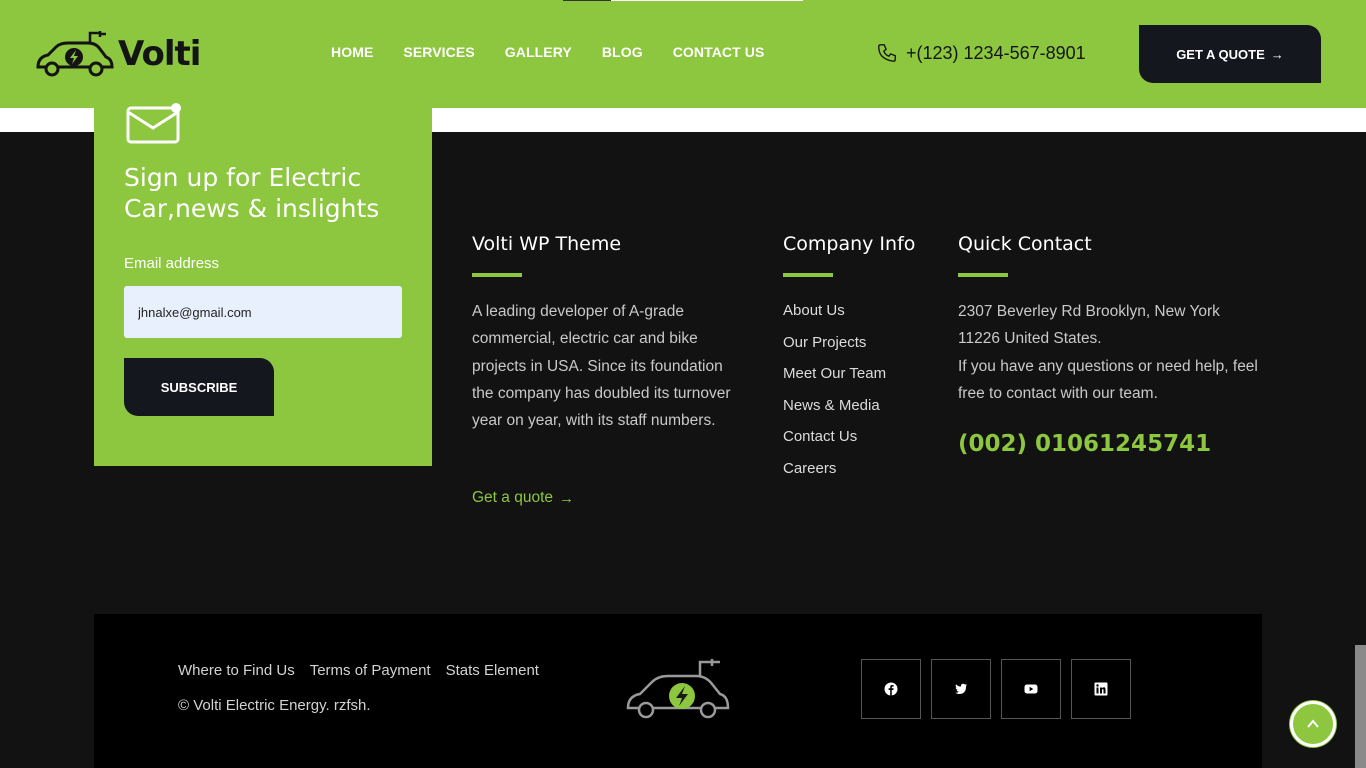  I want to click on subscribe-button: SUBSCRIBE, so click(199, 387).